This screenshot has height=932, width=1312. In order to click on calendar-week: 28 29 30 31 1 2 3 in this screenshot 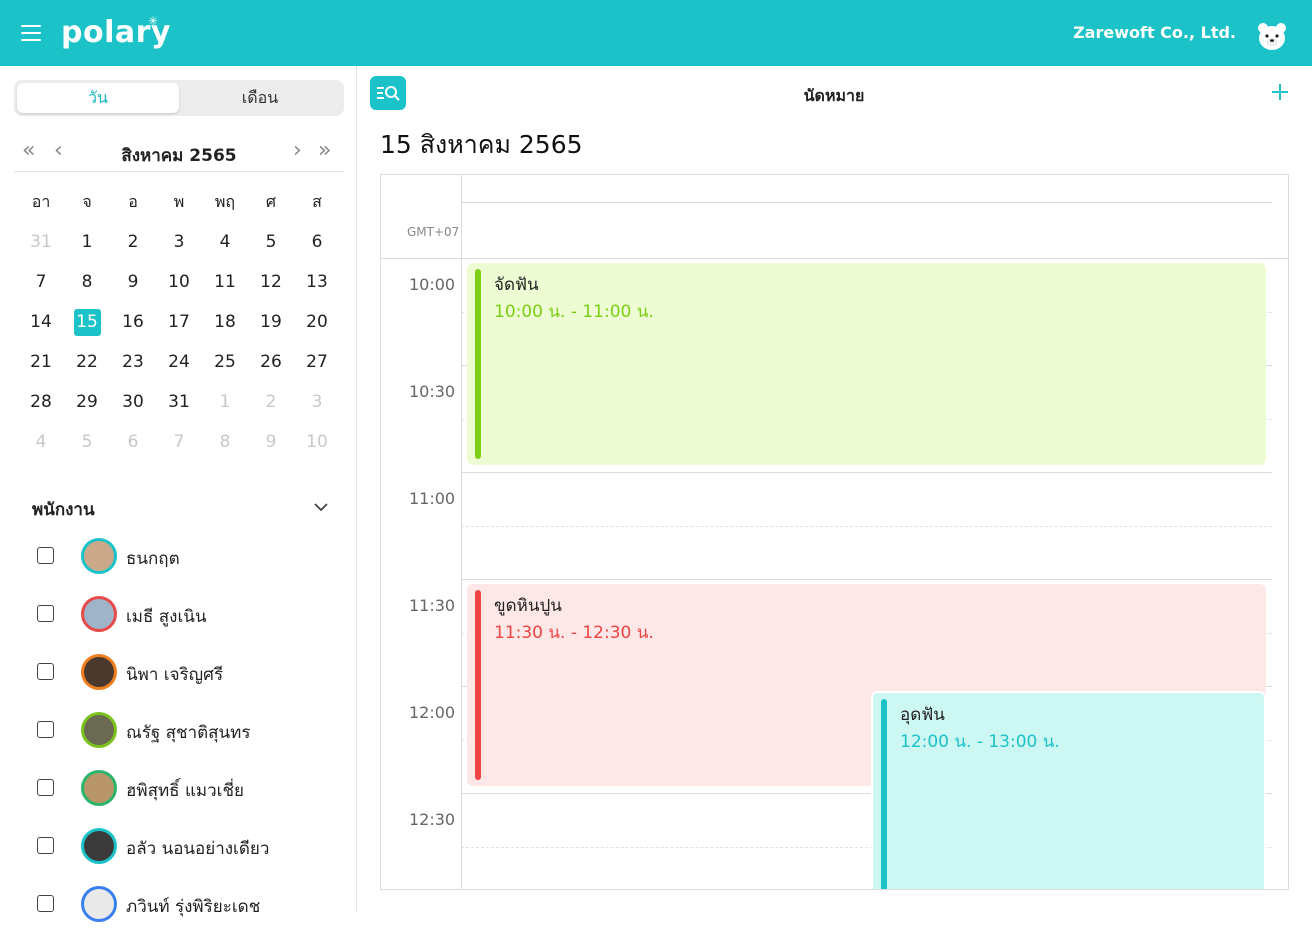, I will do `click(179, 402)`.